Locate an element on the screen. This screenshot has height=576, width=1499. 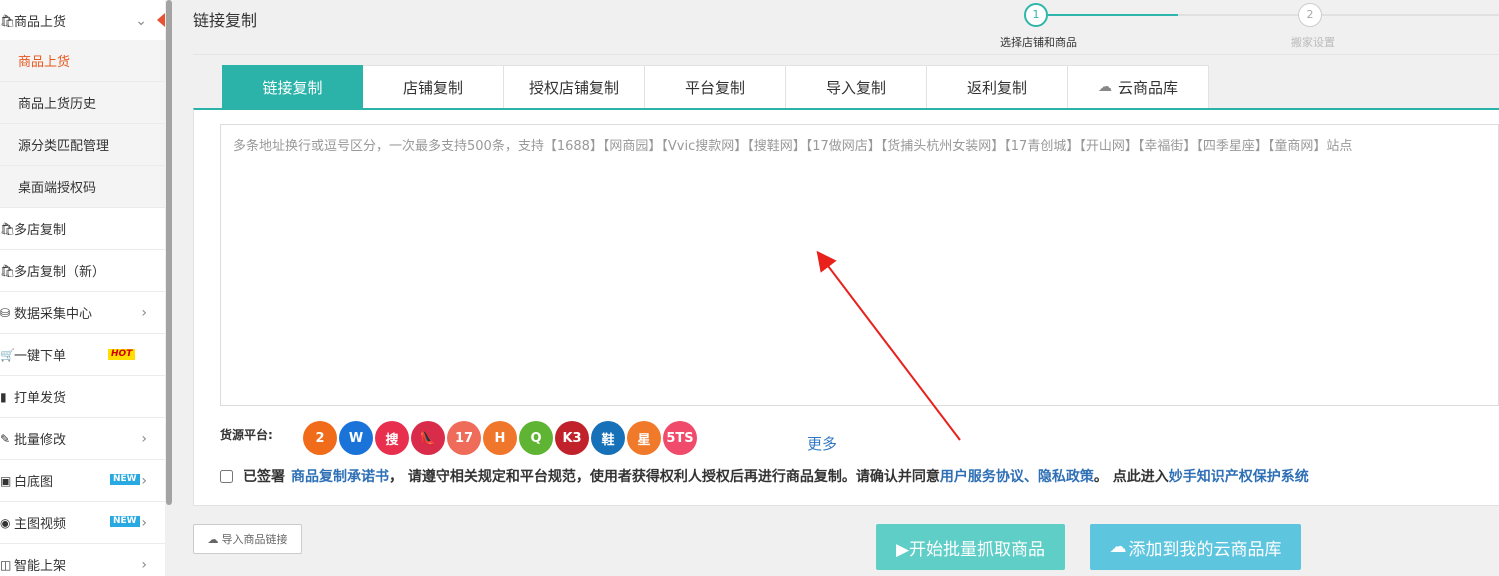
sidebar-item-one-click-order: 🛒 一键下单 HOT is located at coordinates (82, 355).